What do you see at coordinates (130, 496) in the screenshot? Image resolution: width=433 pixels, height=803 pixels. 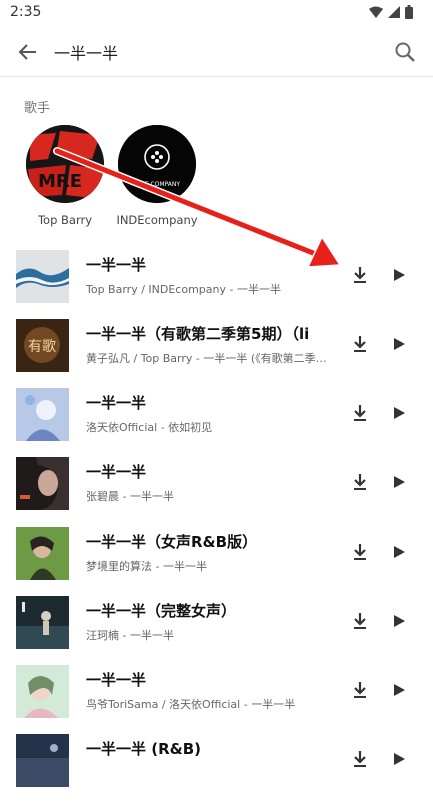 I see `song-subtitle: 张碧晨 - 一半一半` at bounding box center [130, 496].